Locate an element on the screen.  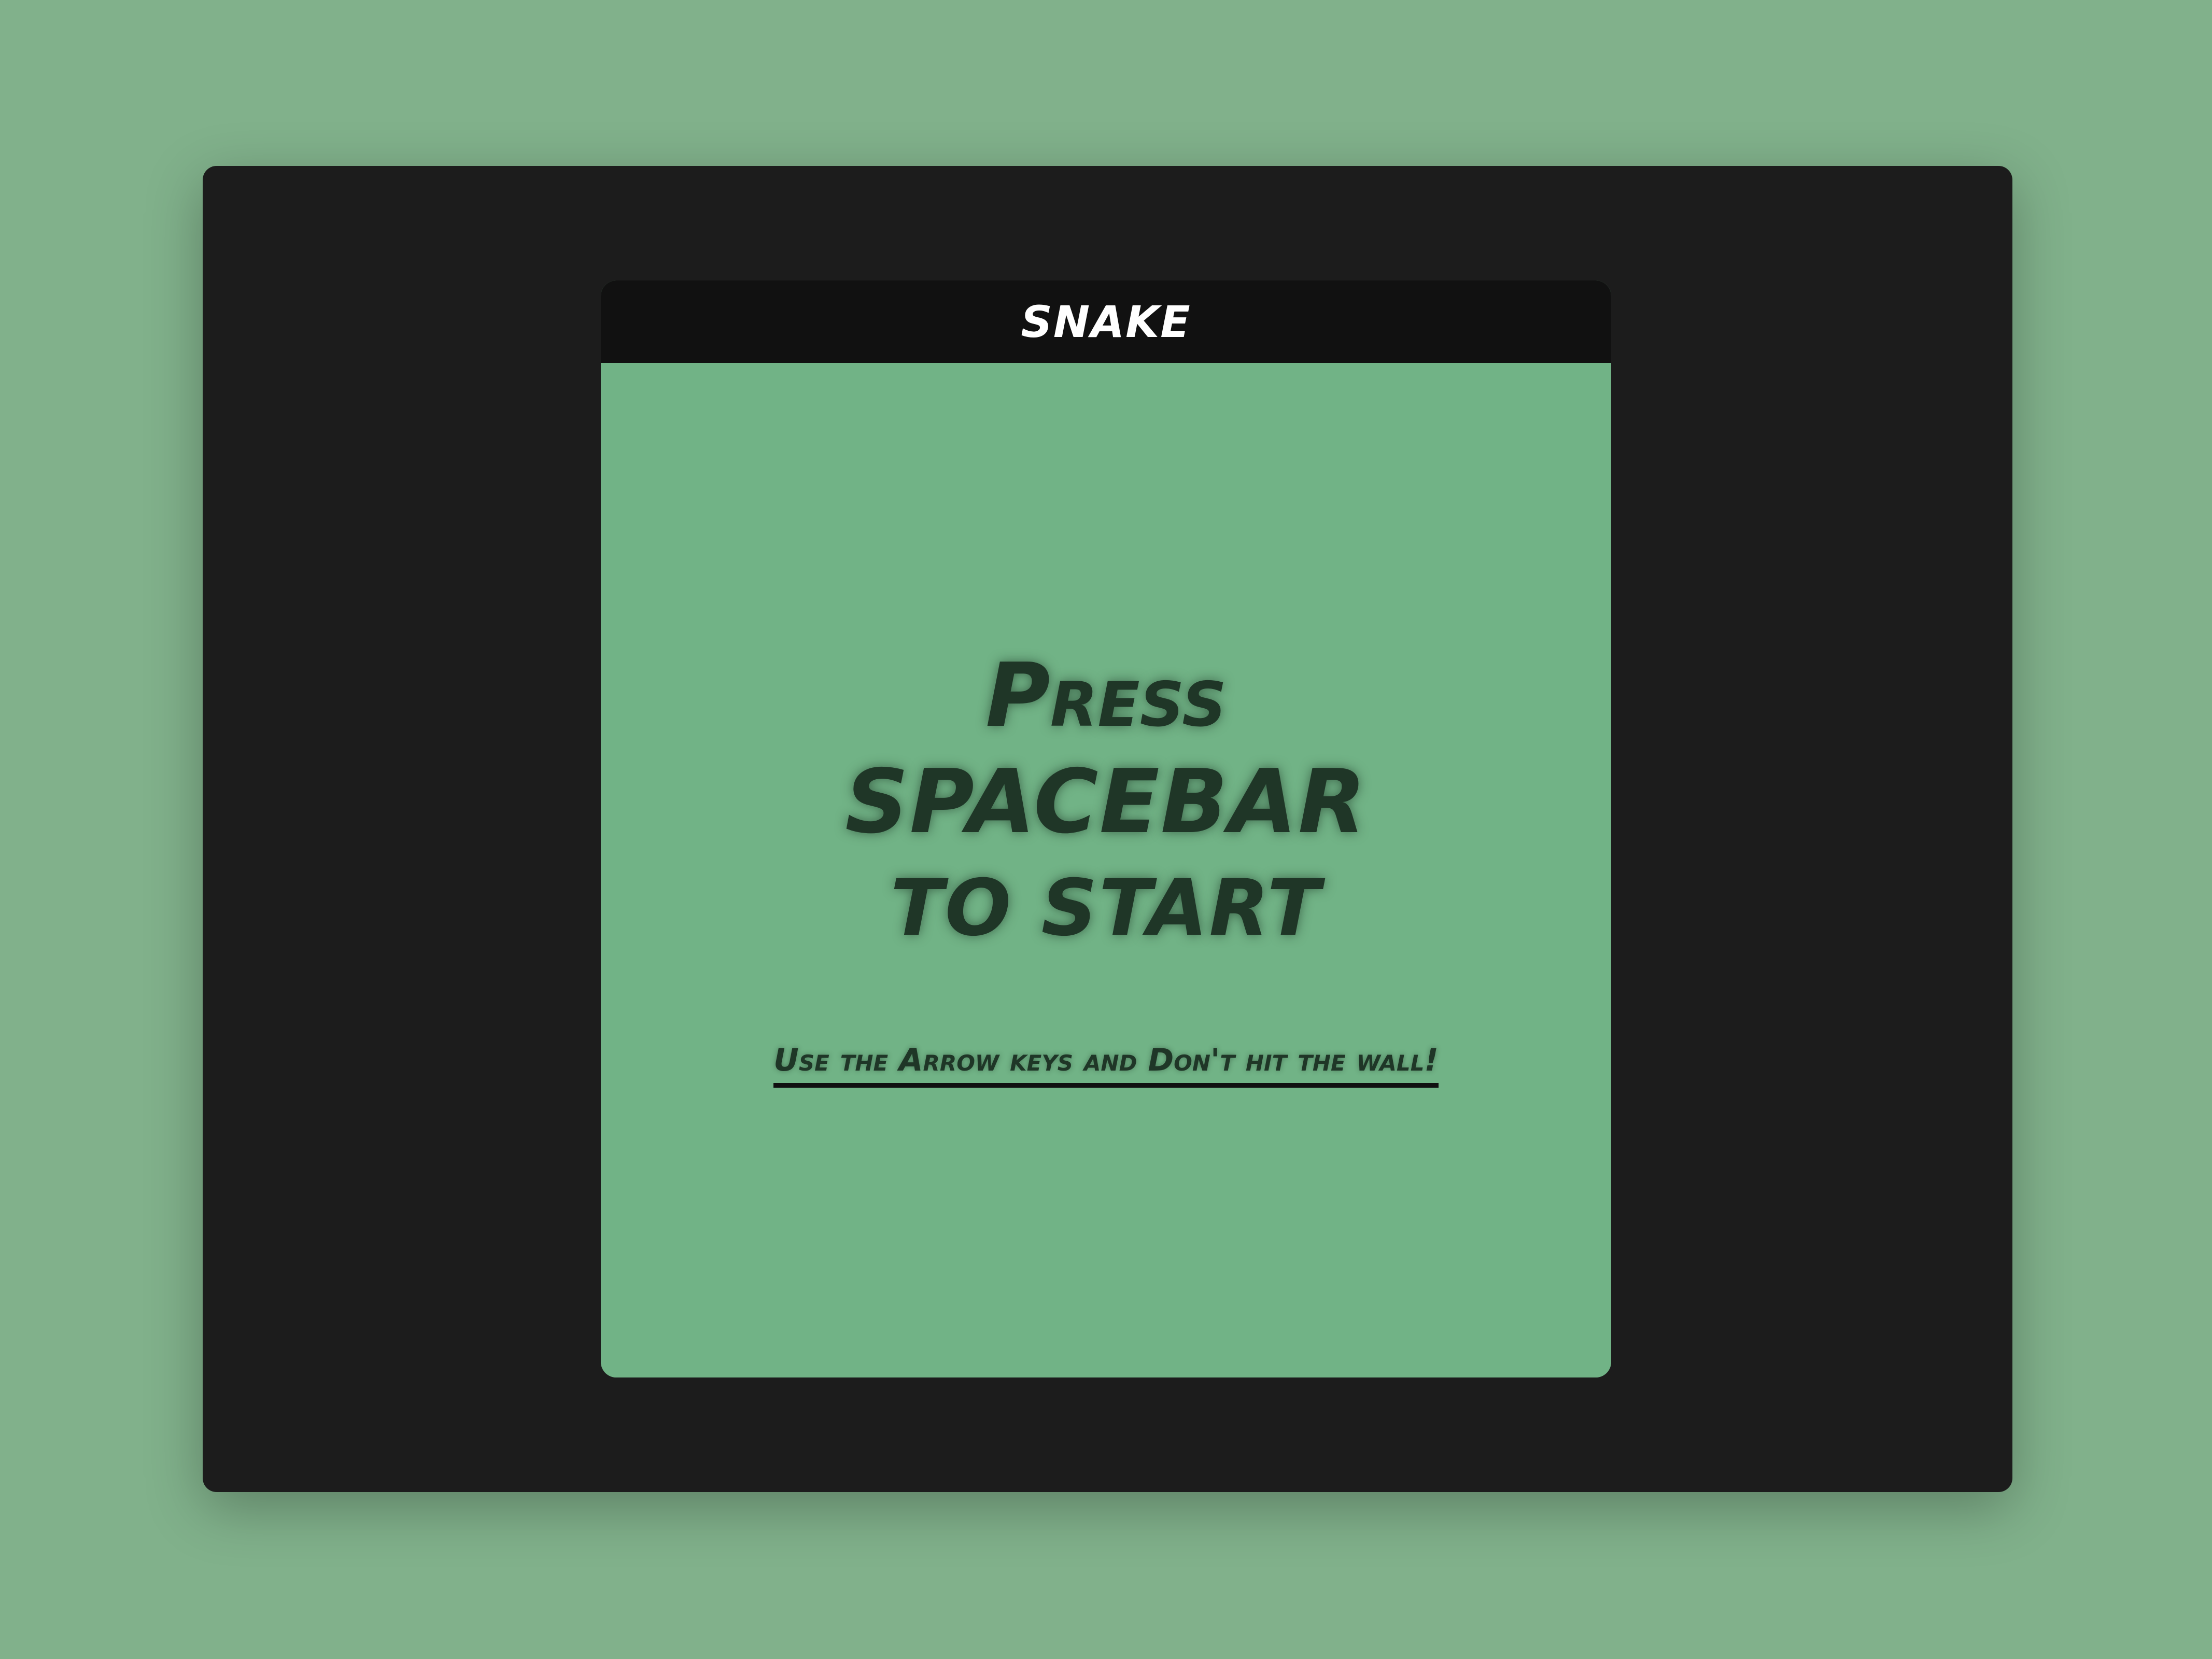
start-message: Press SPACEBAR to start is located at coordinates (1106, 803).